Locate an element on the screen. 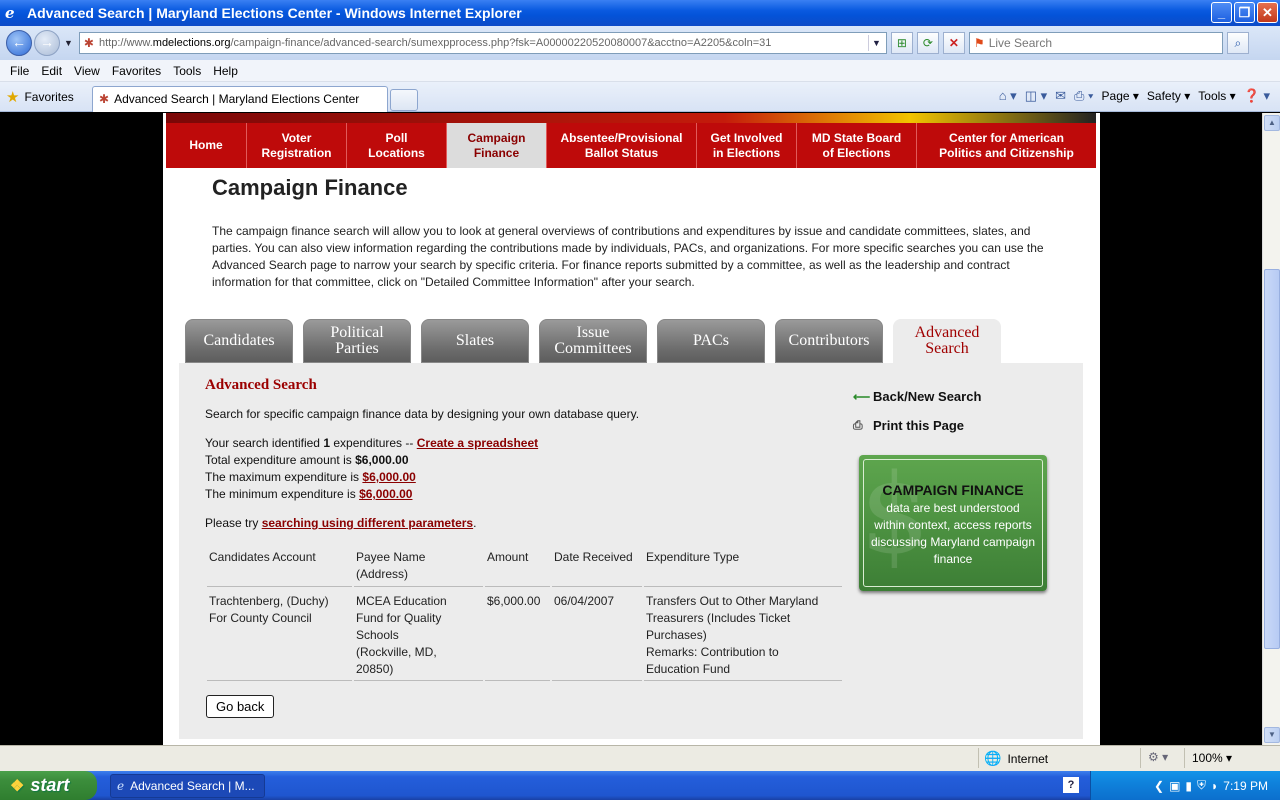 The height and width of the screenshot is (800, 1280). compatibility-icon: ⊞ is located at coordinates (901, 43).